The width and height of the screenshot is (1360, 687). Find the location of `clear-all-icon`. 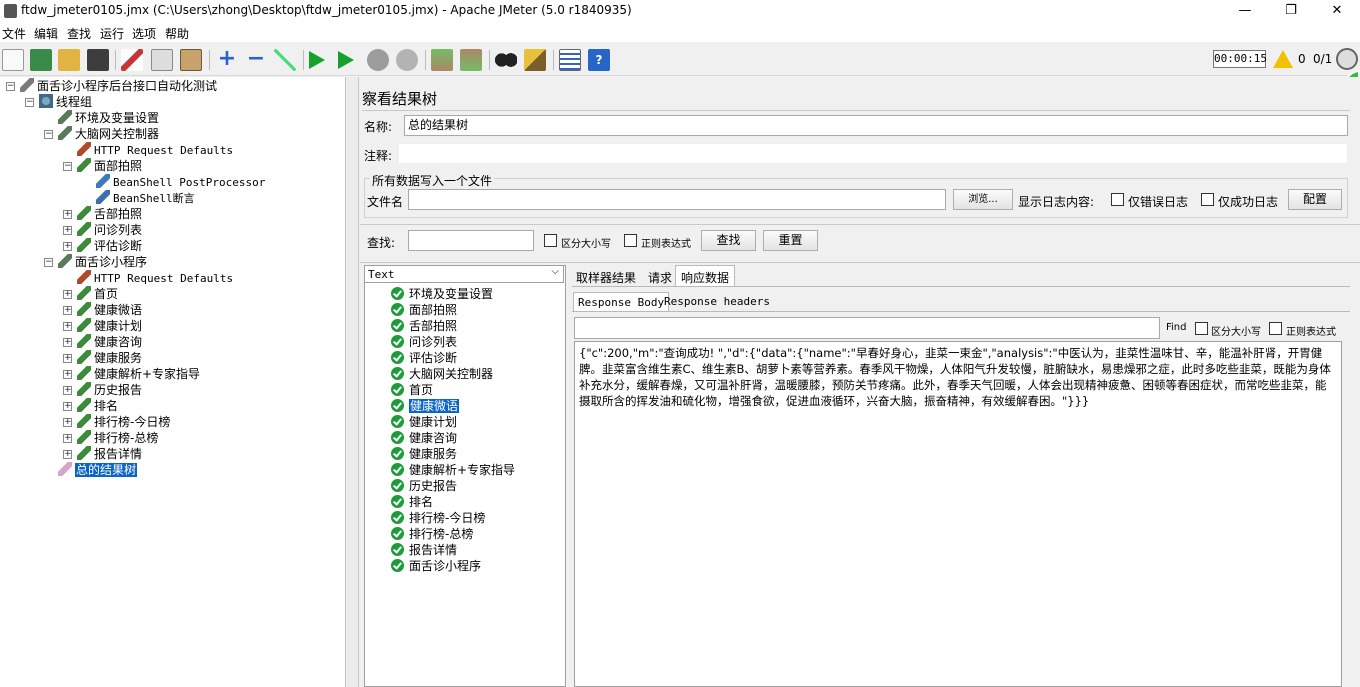

clear-all-icon is located at coordinates (471, 60).